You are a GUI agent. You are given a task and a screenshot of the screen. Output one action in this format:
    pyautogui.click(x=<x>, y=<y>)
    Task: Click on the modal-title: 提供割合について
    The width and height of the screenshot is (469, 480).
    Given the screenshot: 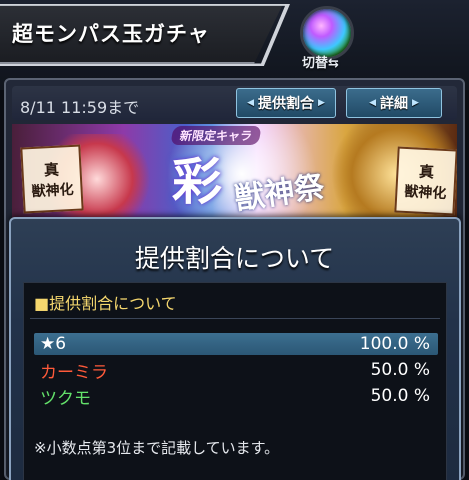 What is the action you would take?
    pyautogui.click(x=234, y=258)
    